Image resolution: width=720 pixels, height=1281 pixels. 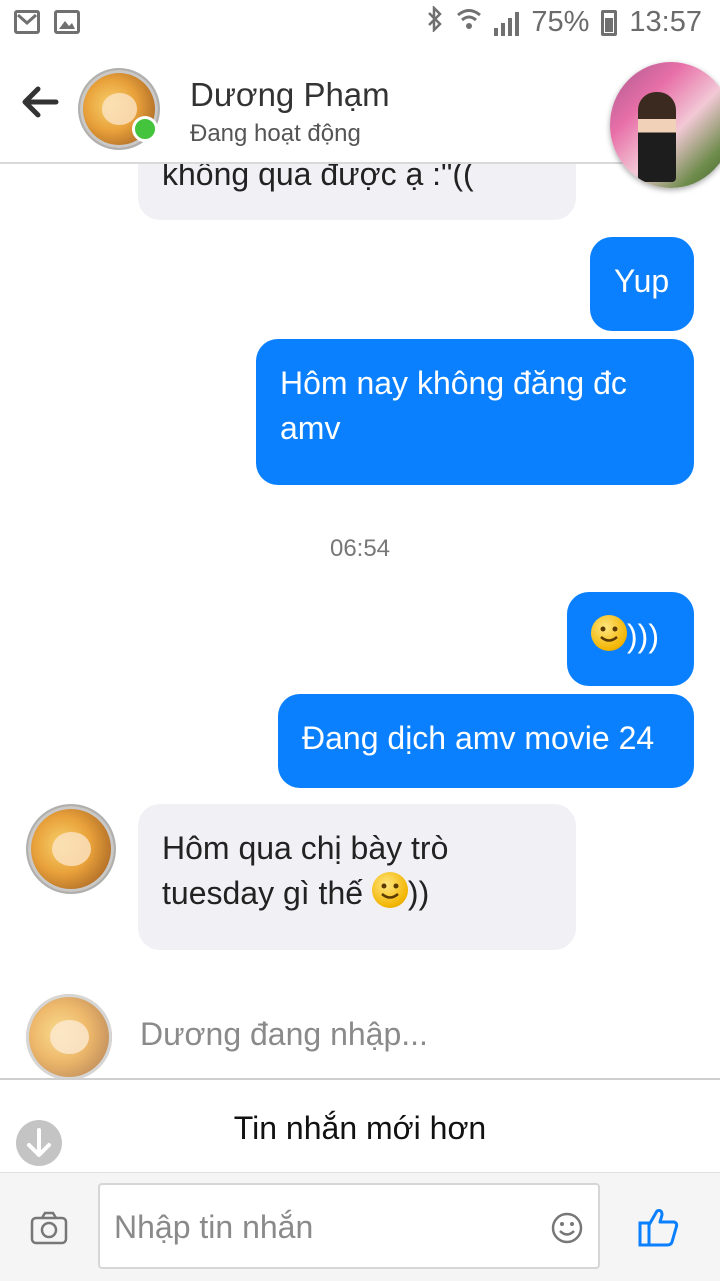 What do you see at coordinates (418, 893) in the screenshot?
I see `message-text: ))` at bounding box center [418, 893].